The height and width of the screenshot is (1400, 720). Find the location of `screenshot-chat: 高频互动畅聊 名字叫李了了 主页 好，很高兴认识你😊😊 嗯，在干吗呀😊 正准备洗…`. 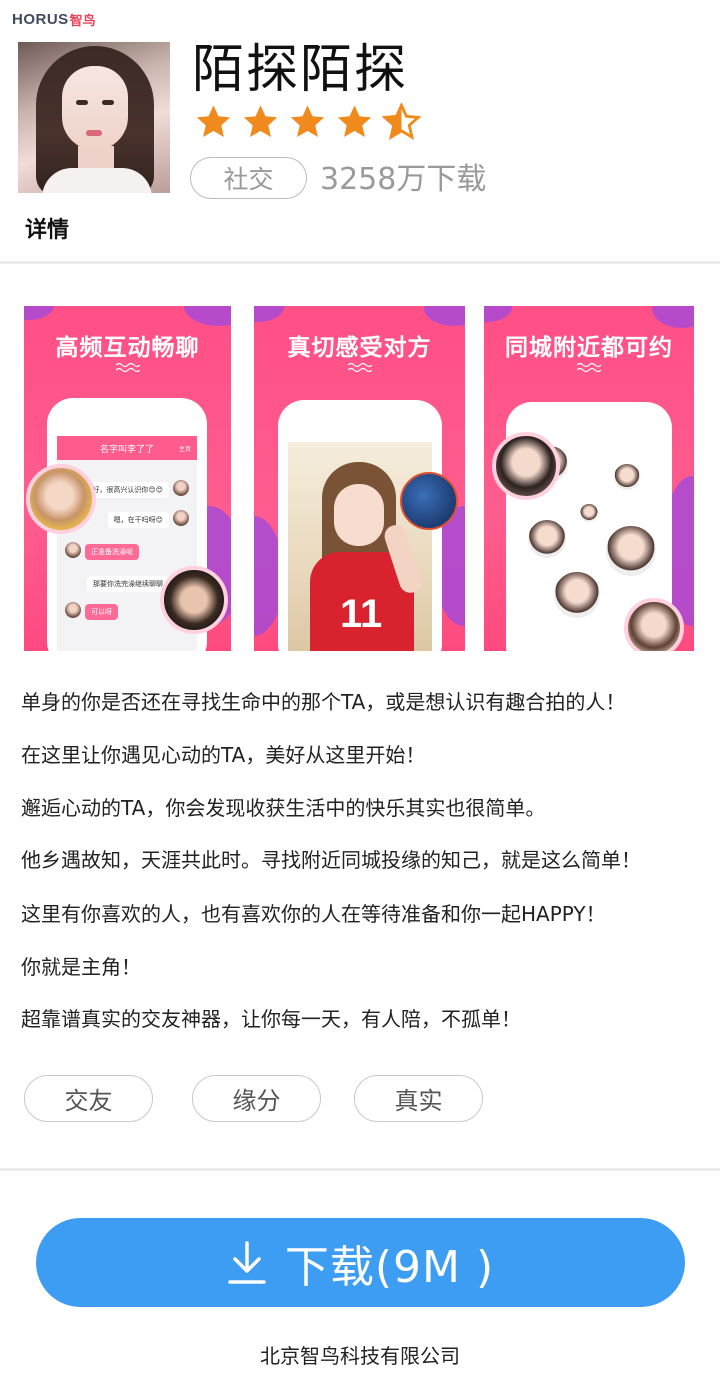

screenshot-chat: 高频互动畅聊 名字叫李了了 主页 好，很高兴认识你😊😊 嗯，在干吗呀😊 正准备洗… is located at coordinates (127, 478).